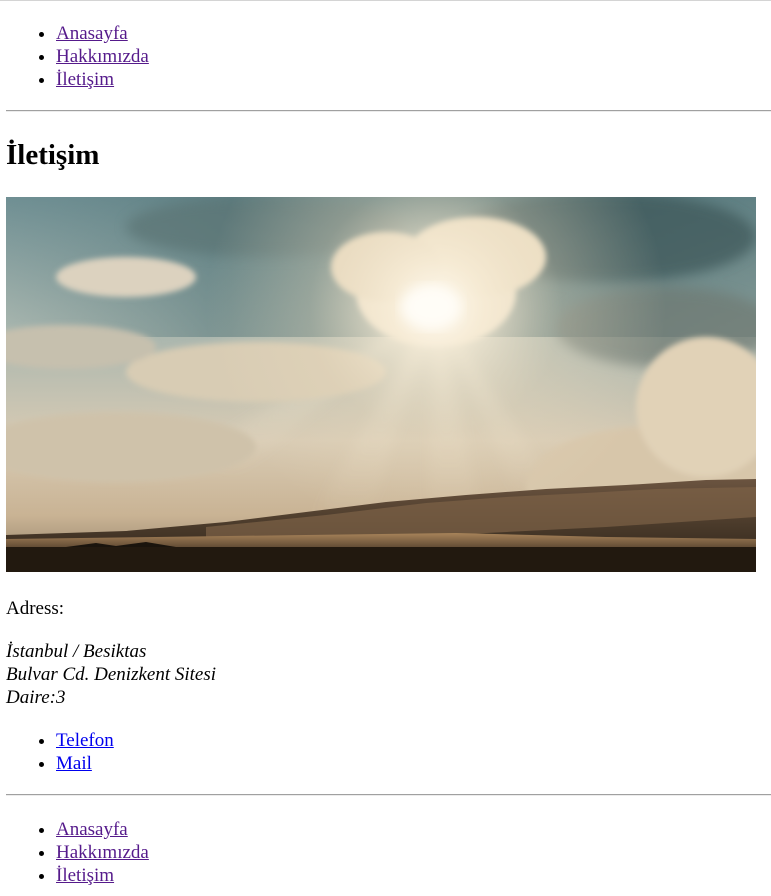 The width and height of the screenshot is (771, 896). Describe the element at coordinates (53, 155) in the screenshot. I see `page-title: İletişim` at that location.